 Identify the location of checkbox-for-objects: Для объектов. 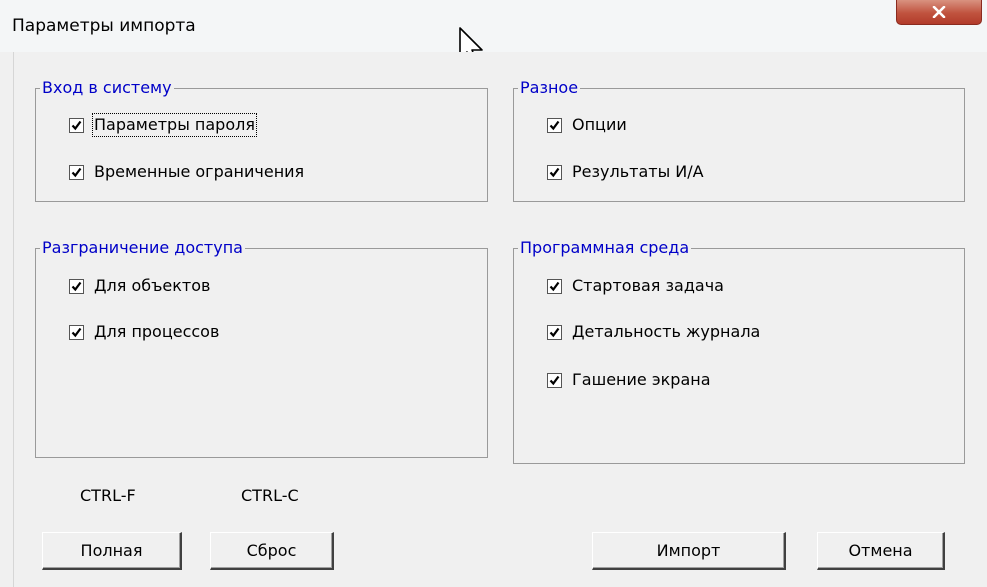
(139, 286).